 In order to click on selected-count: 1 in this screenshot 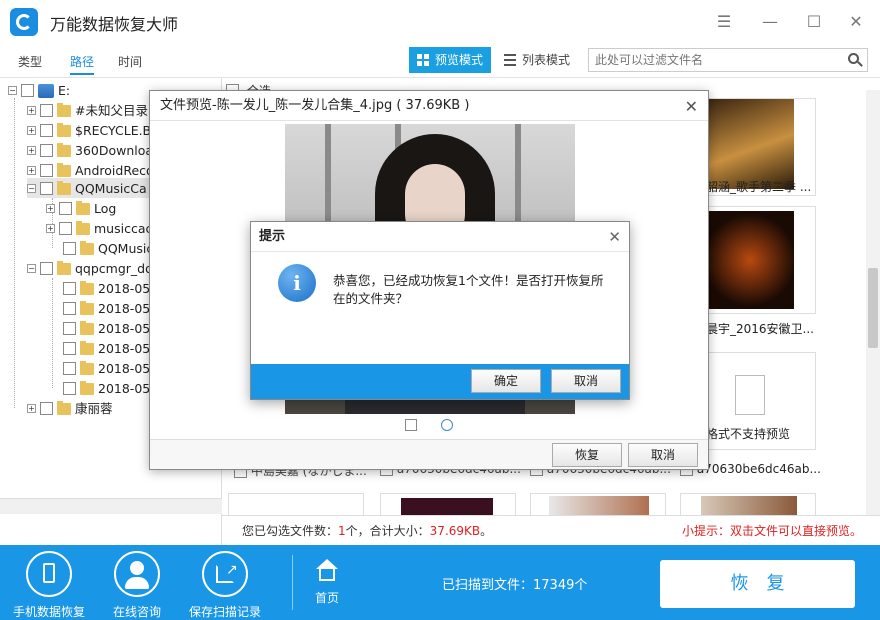, I will do `click(342, 531)`.